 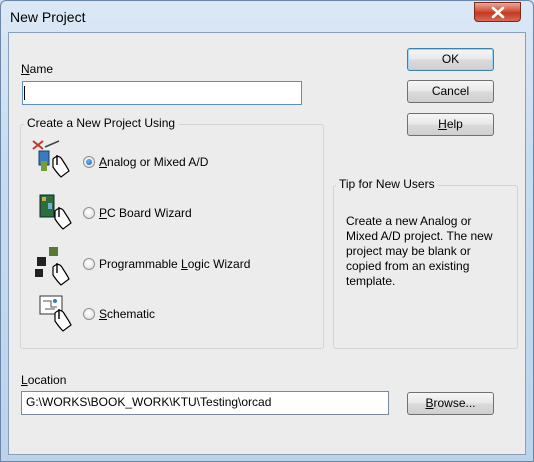 What do you see at coordinates (154, 162) in the screenshot?
I see `option-label: Analog or Mixed A/D` at bounding box center [154, 162].